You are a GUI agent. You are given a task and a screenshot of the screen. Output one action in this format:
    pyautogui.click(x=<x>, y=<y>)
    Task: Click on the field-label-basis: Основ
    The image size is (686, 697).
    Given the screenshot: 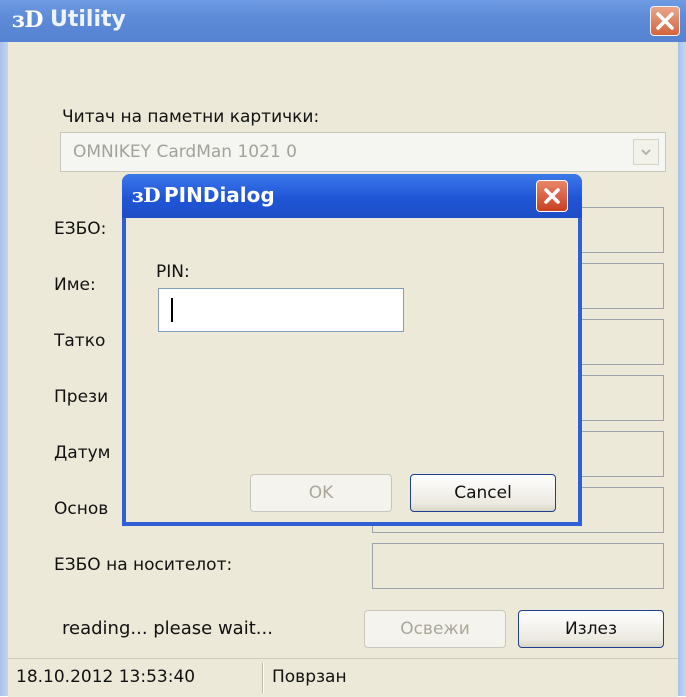 What is the action you would take?
    pyautogui.click(x=81, y=509)
    